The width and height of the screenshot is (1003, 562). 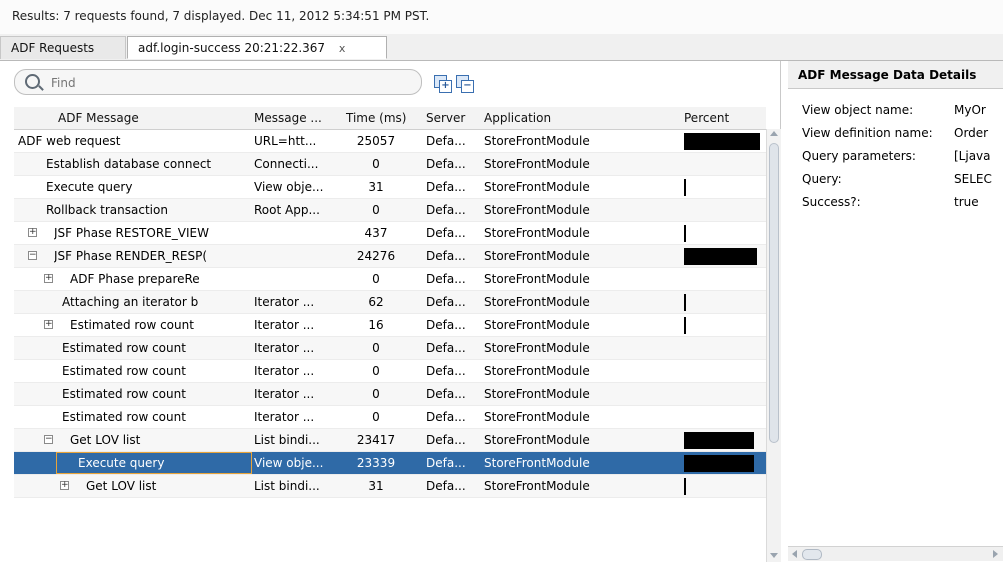 What do you see at coordinates (706, 118) in the screenshot?
I see `col-percent: Percent` at bounding box center [706, 118].